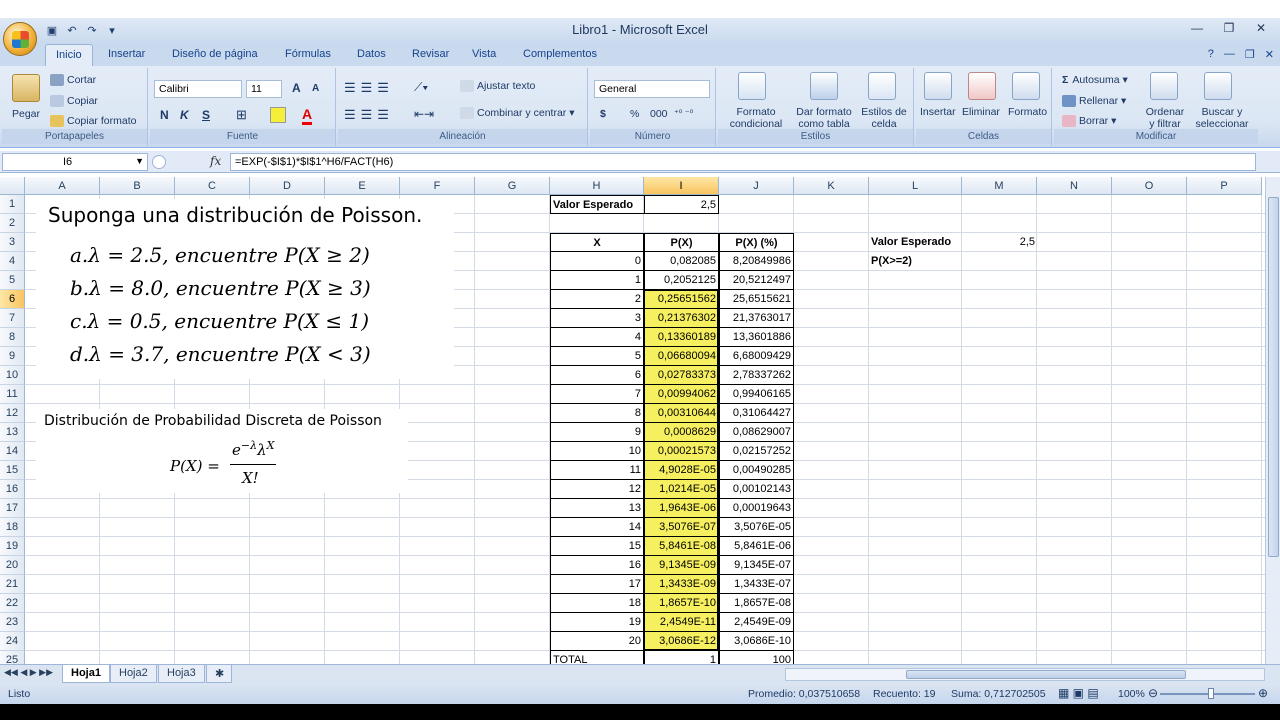  I want to click on table-cell-x: 14, so click(597, 527).